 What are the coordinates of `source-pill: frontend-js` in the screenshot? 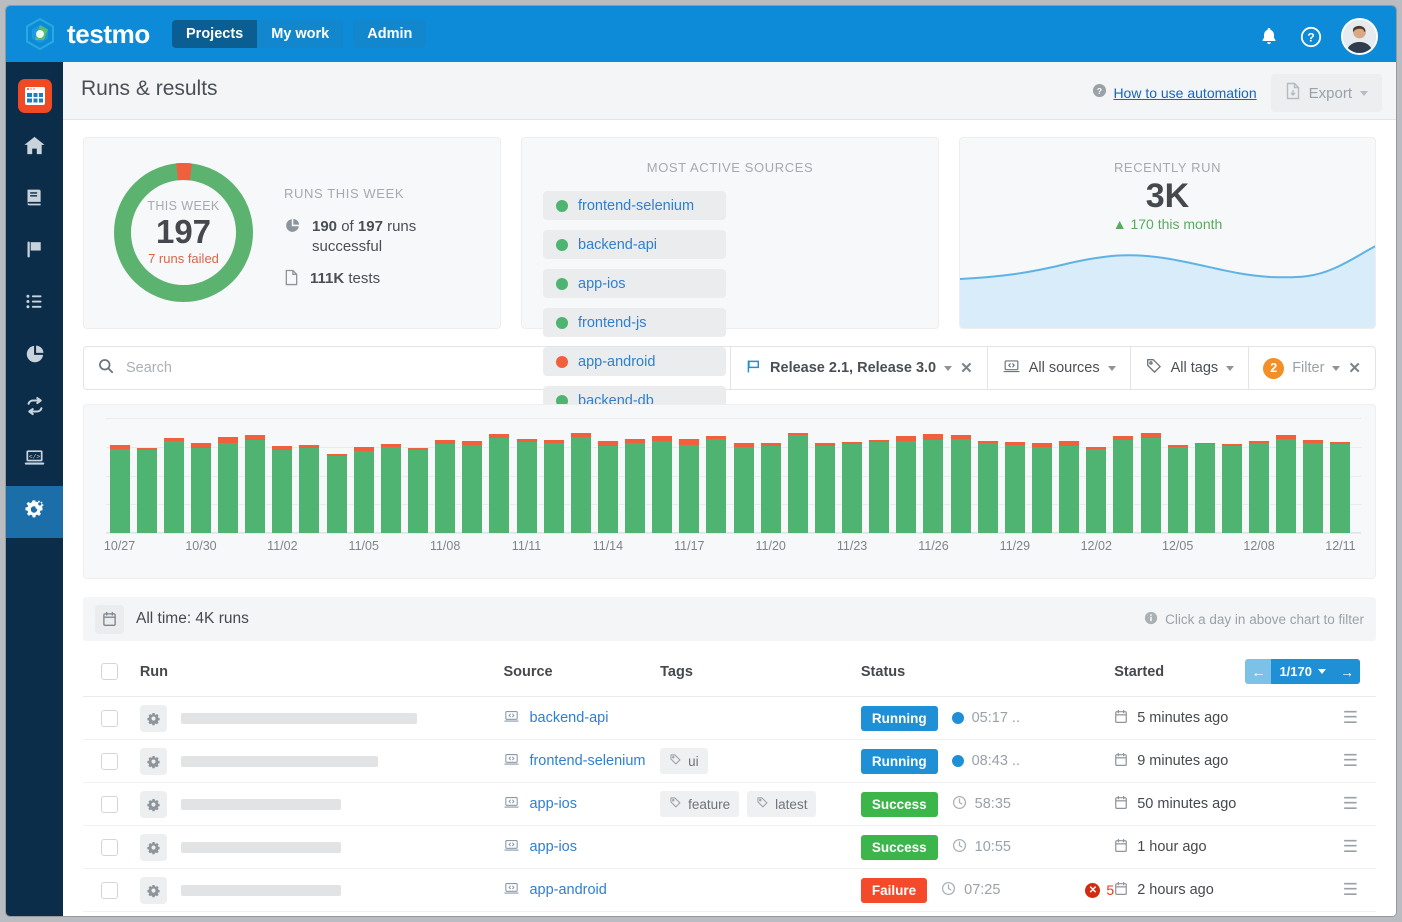 It's located at (634, 322).